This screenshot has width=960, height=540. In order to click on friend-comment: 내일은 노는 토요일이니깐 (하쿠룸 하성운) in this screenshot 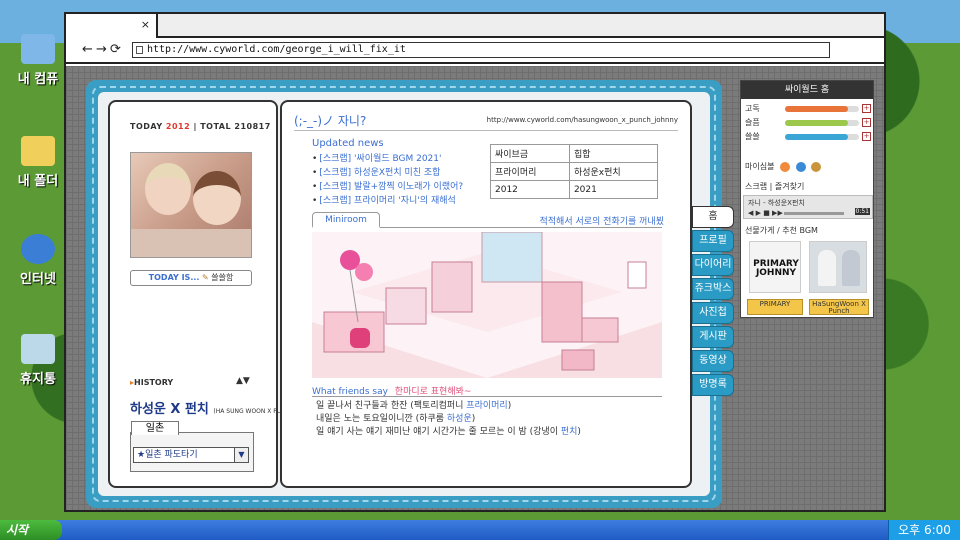, I will do `click(496, 419)`.